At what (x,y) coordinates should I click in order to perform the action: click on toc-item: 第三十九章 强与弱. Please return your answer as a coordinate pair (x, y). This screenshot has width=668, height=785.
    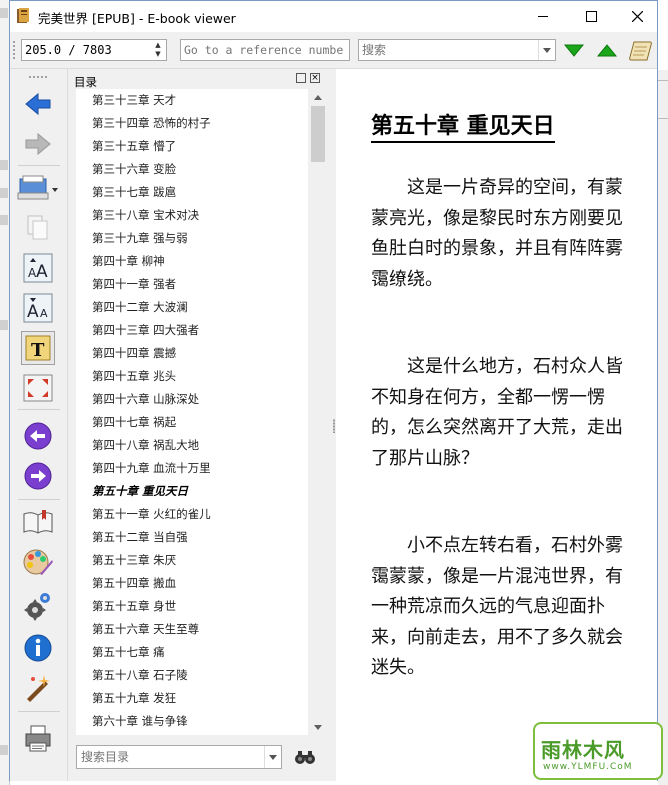
    Looking at the image, I should click on (140, 238).